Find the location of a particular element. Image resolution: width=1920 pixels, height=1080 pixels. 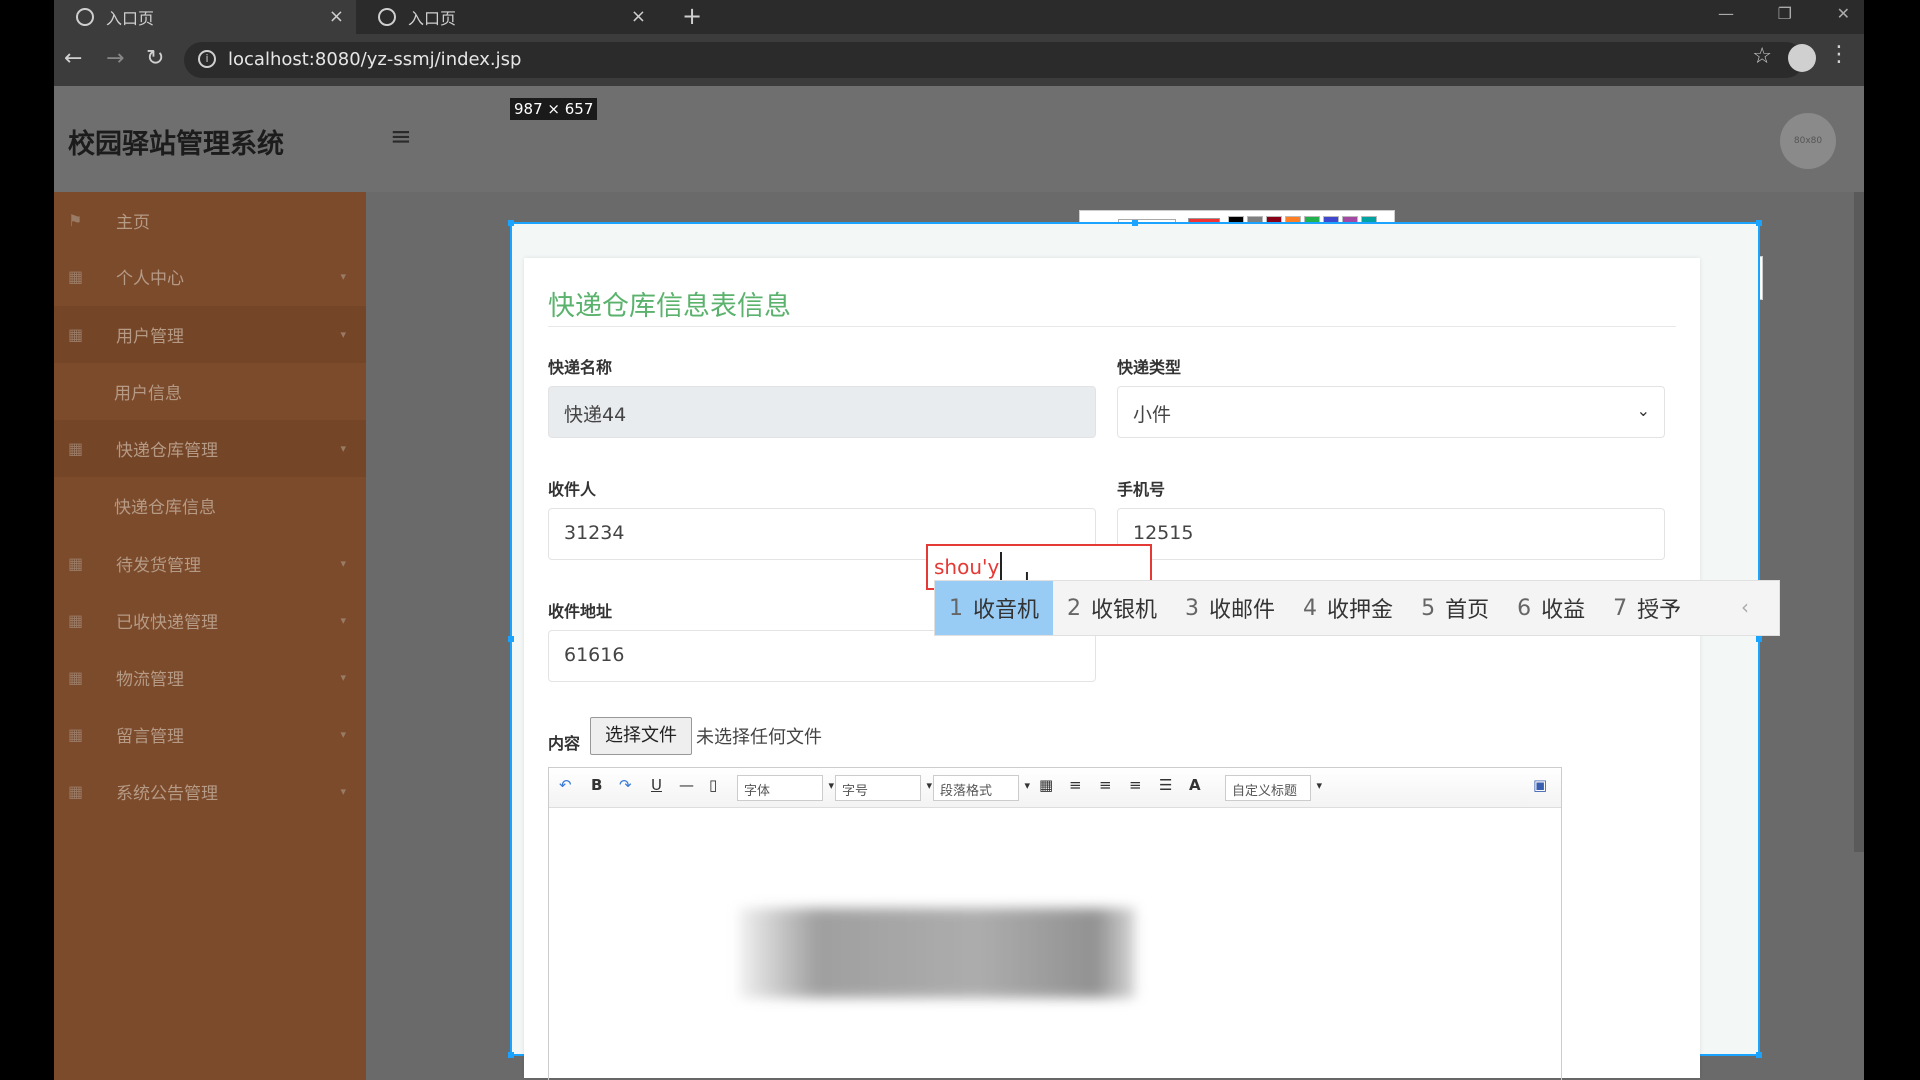

ime-candidate: 3 收邮件 is located at coordinates (1230, 608).